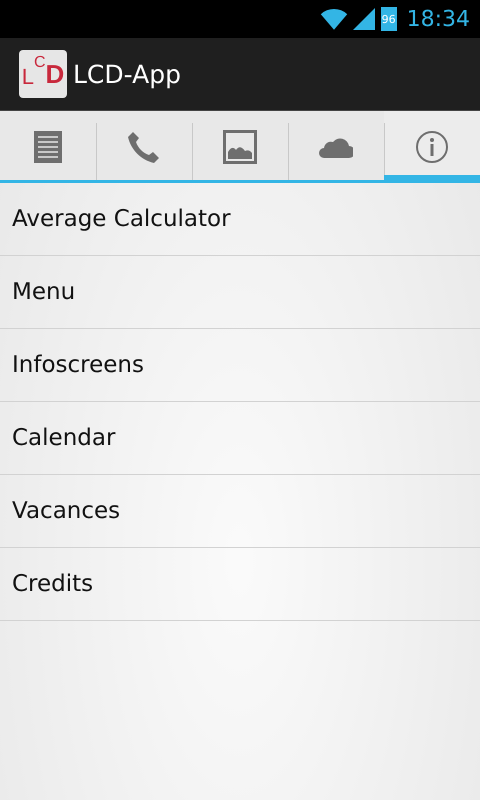 The image size is (480, 800). What do you see at coordinates (144, 147) in the screenshot?
I see `phone-icon` at bounding box center [144, 147].